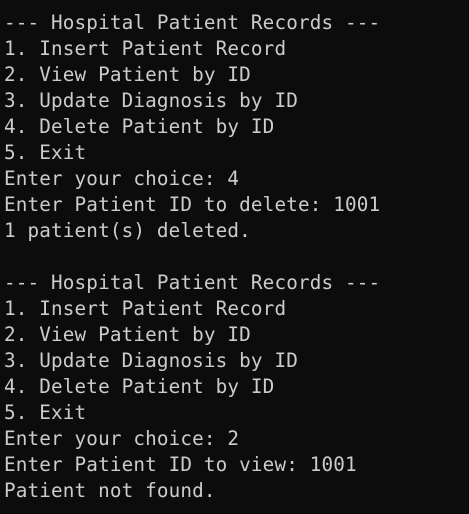 The image size is (469, 514). I want to click on choice-prompt: Enter your choice: 2, so click(122, 438).